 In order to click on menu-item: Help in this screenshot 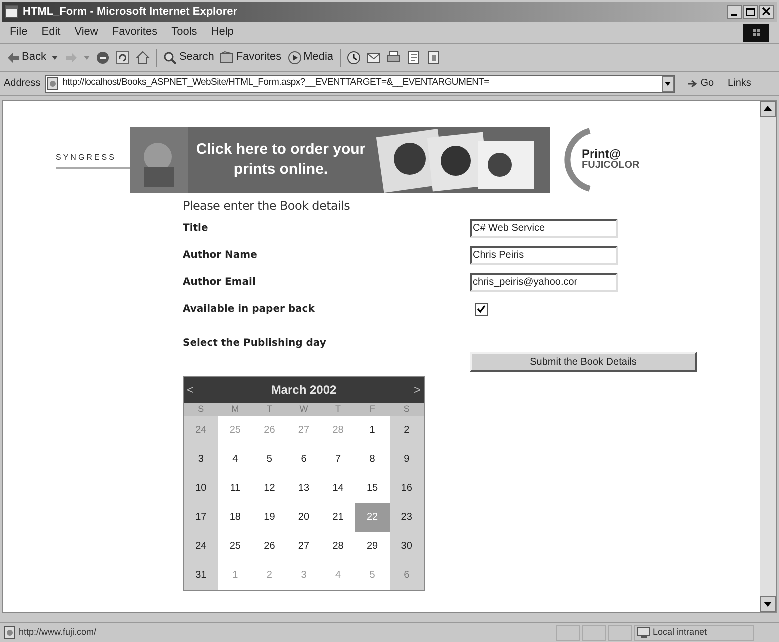, I will do `click(222, 32)`.